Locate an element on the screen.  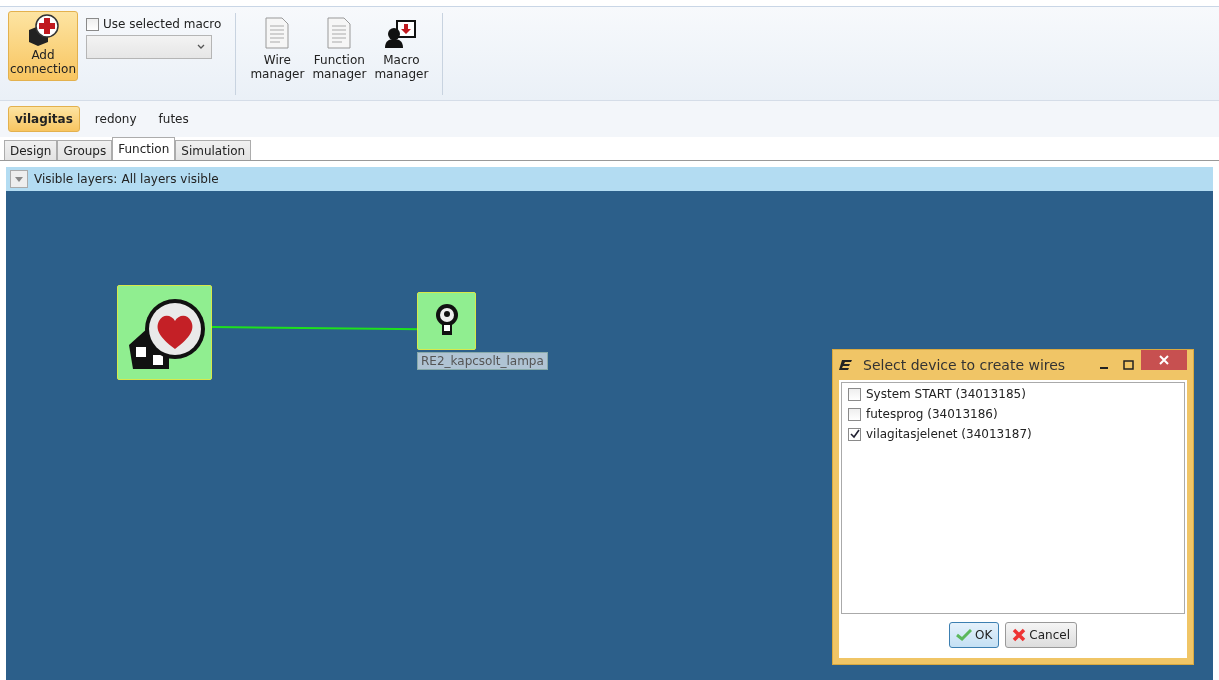
checkmark-icon is located at coordinates (964, 635).